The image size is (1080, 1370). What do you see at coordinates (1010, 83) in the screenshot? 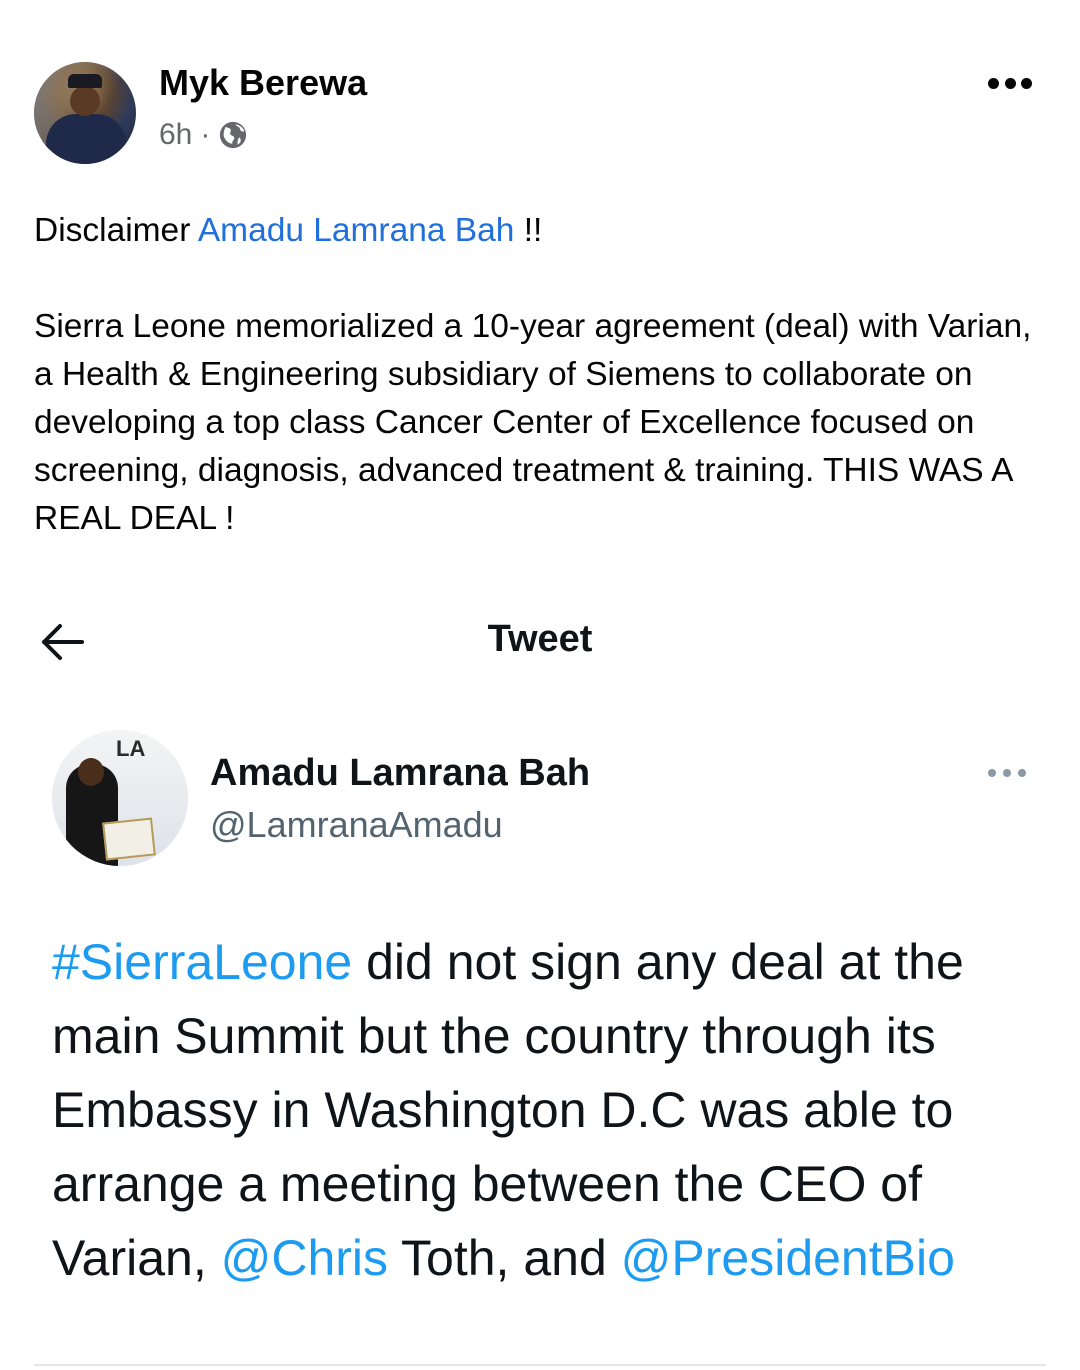
I see `more-options-icon` at bounding box center [1010, 83].